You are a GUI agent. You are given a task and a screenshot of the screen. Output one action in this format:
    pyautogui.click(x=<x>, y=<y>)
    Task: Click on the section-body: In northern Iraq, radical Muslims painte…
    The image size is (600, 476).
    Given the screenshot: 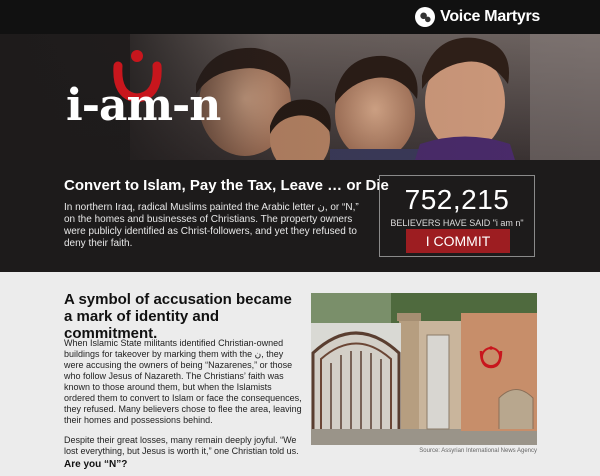 What is the action you would take?
    pyautogui.click(x=211, y=225)
    